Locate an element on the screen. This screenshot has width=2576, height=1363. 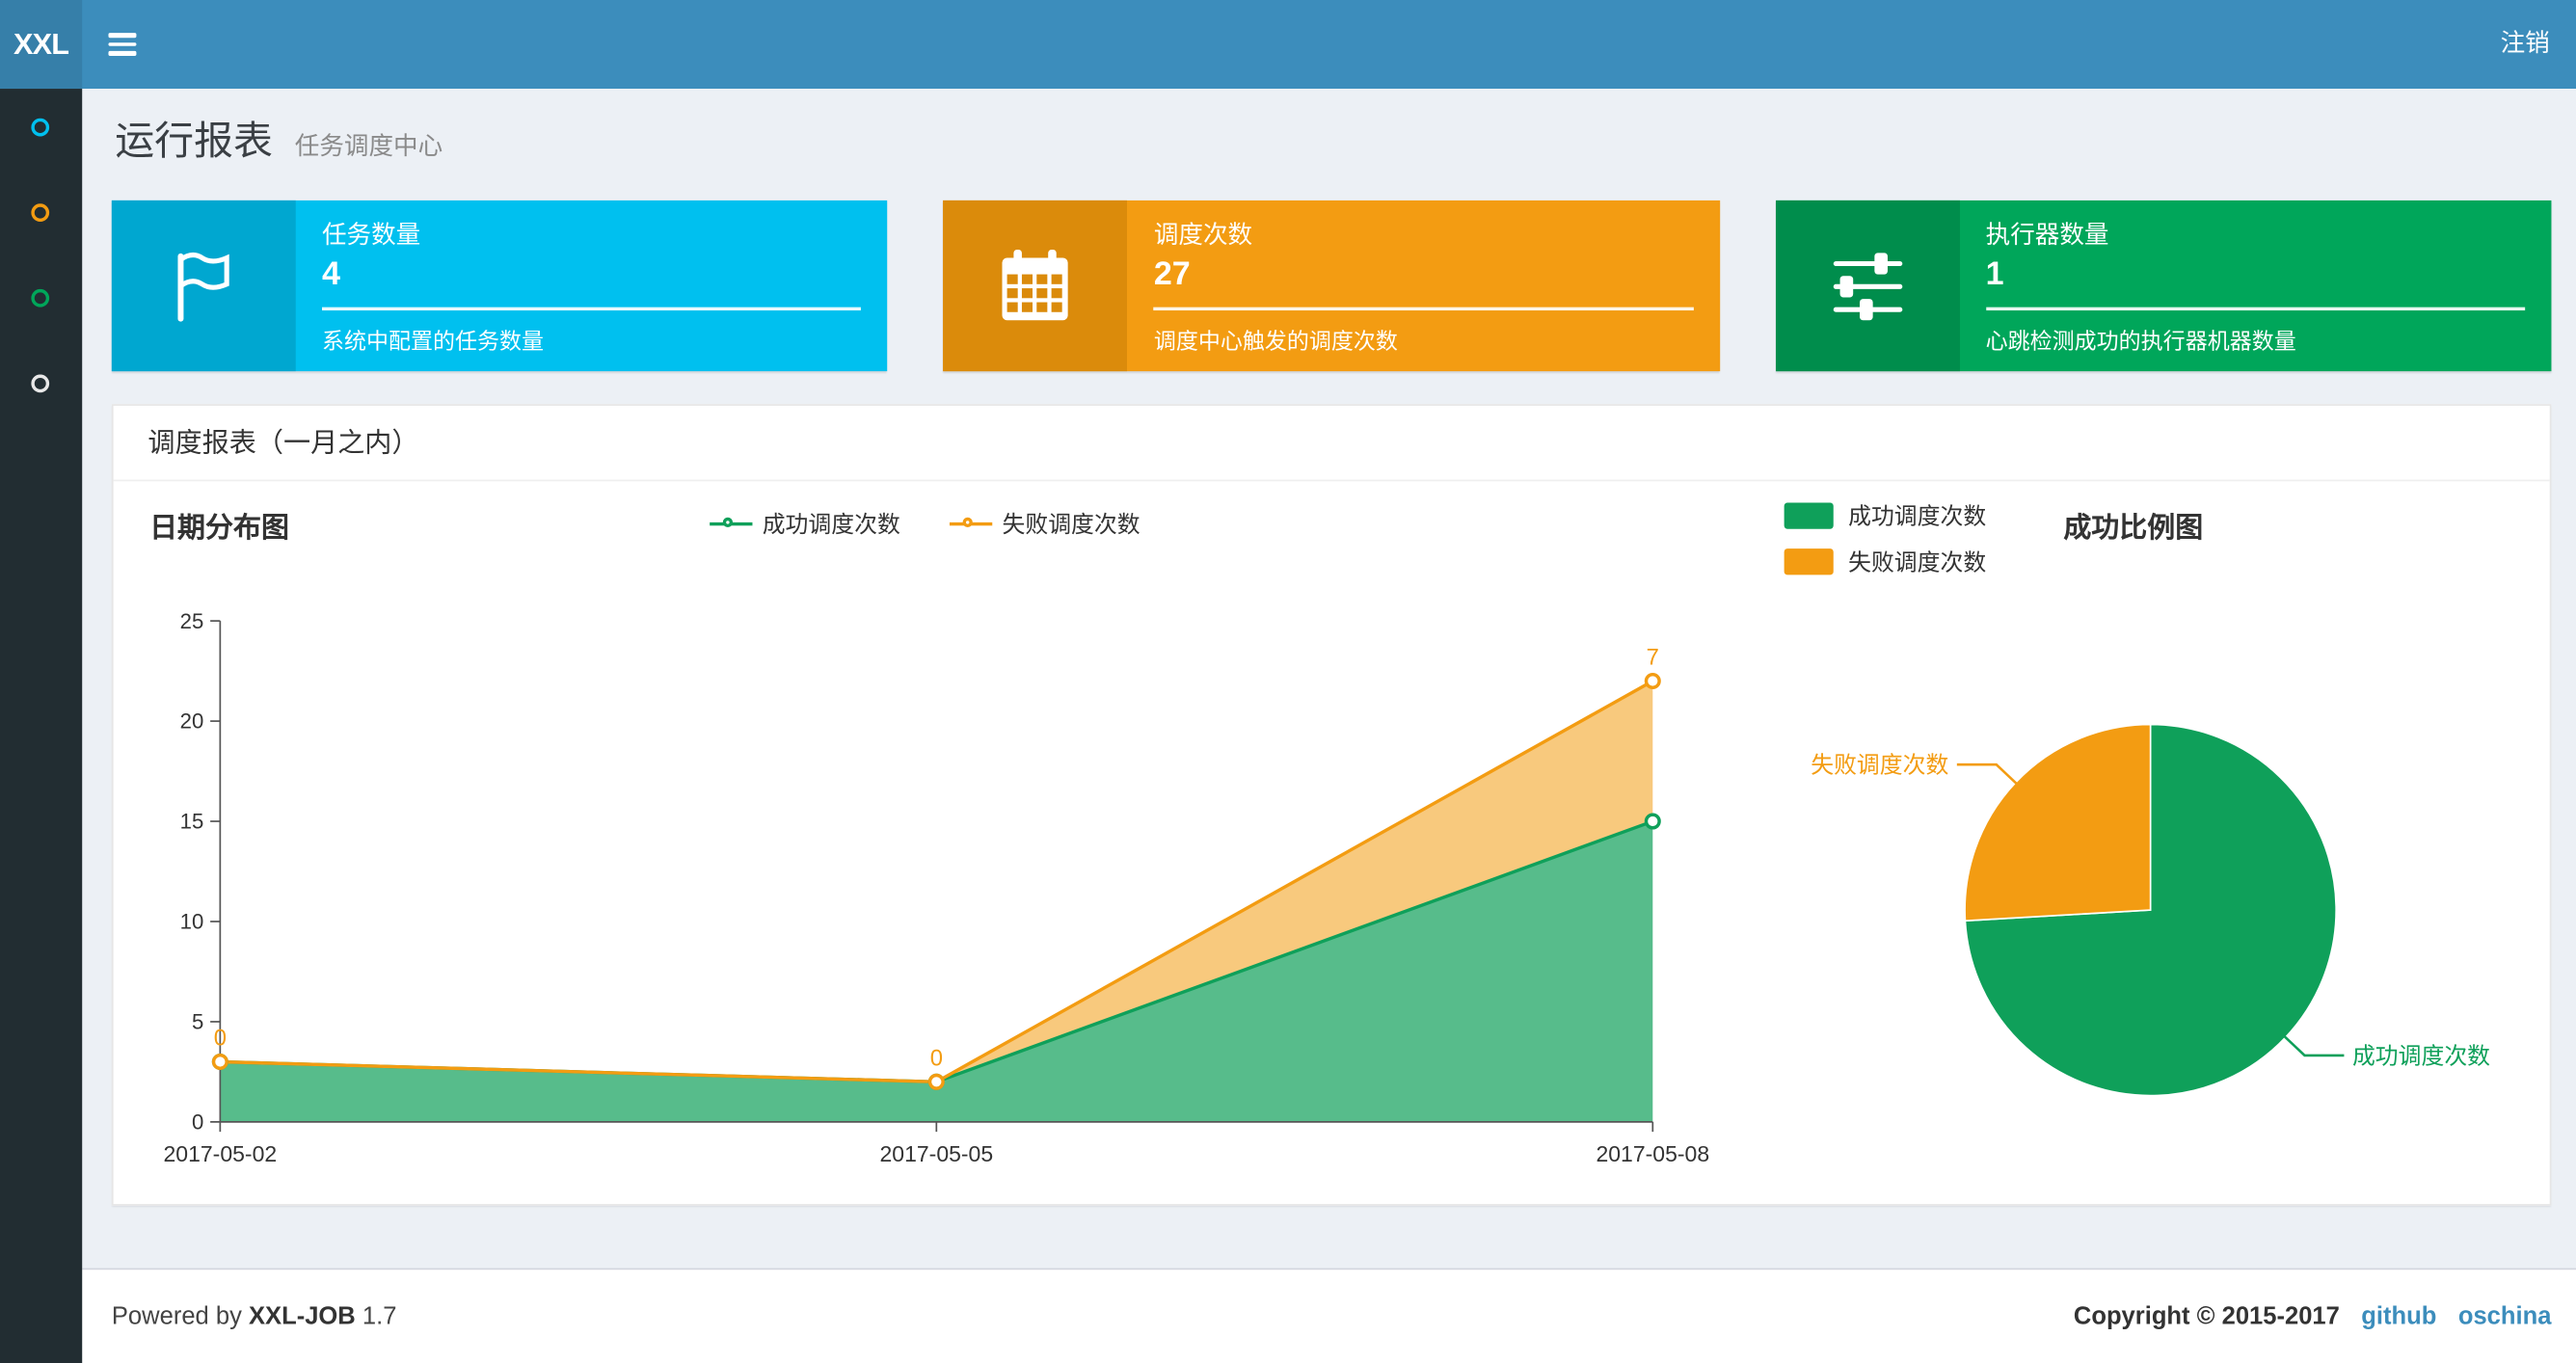
svg-text: 15 is located at coordinates (192, 822).